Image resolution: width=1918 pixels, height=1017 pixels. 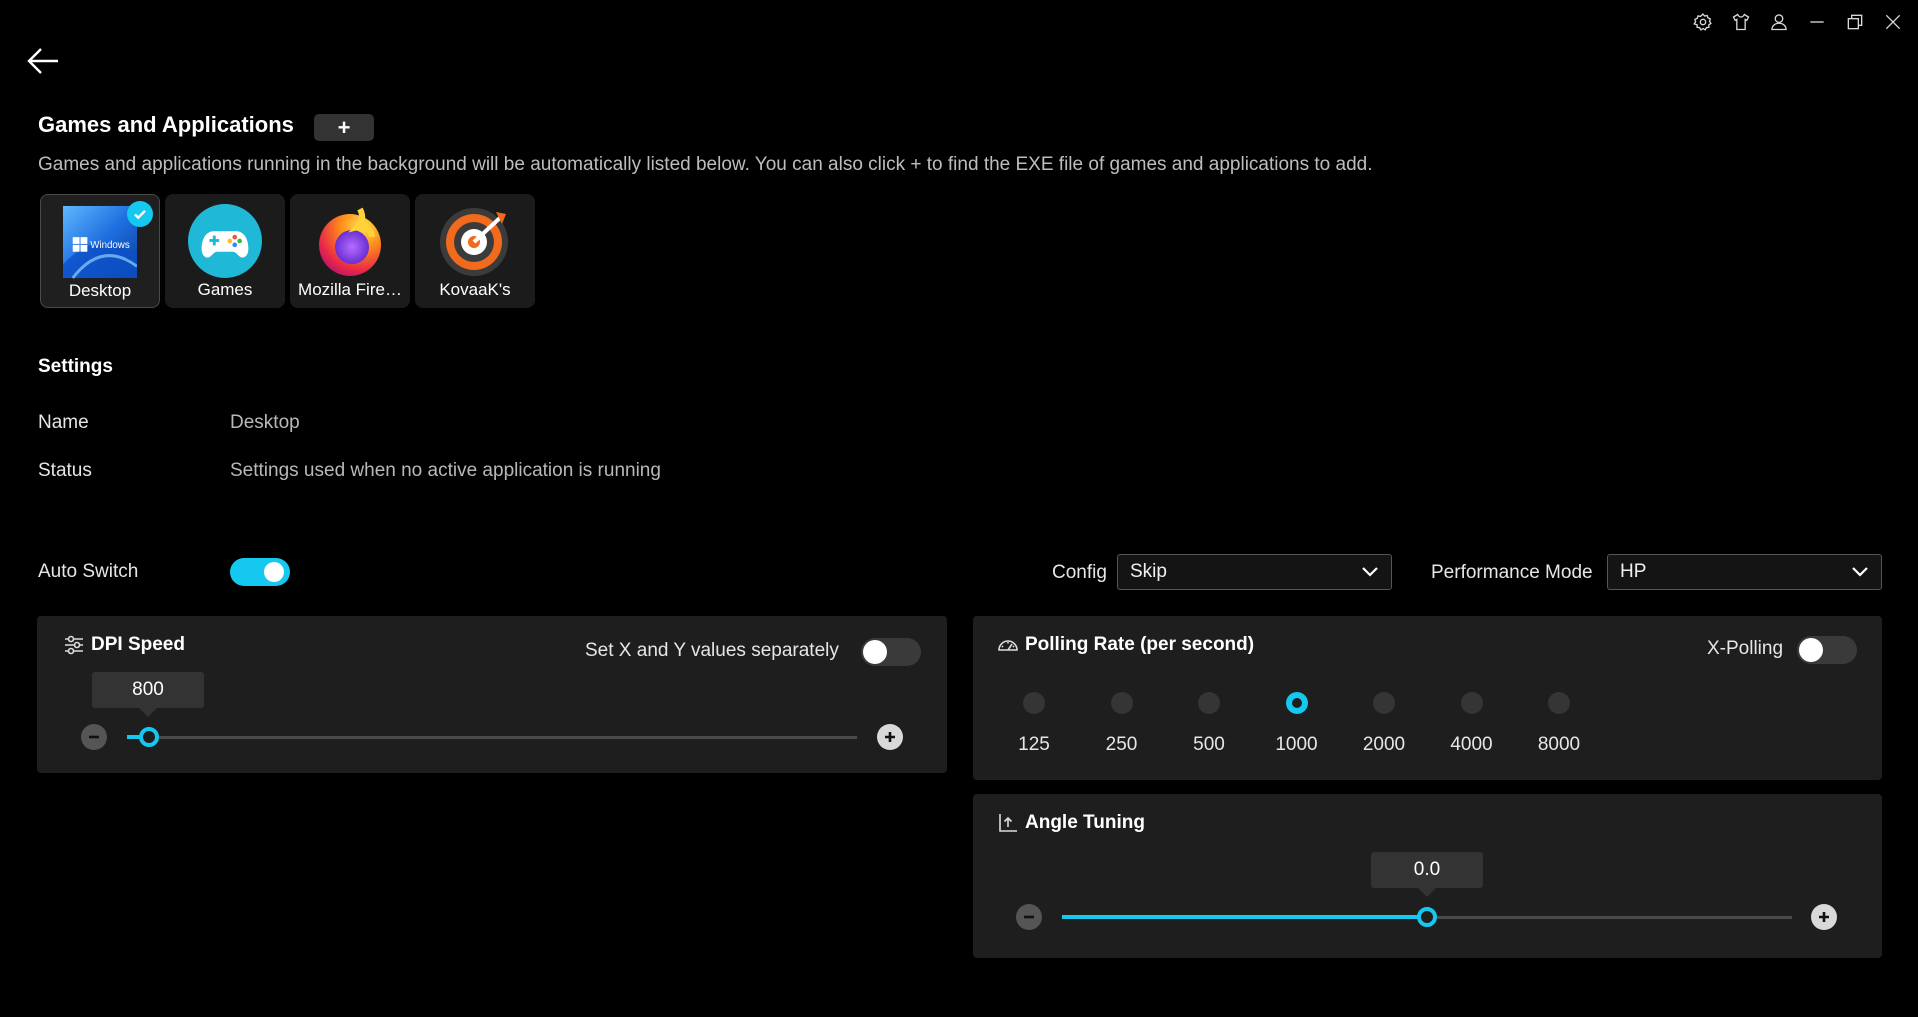 I want to click on auto-switch-label: Auto Switch, so click(x=88, y=571).